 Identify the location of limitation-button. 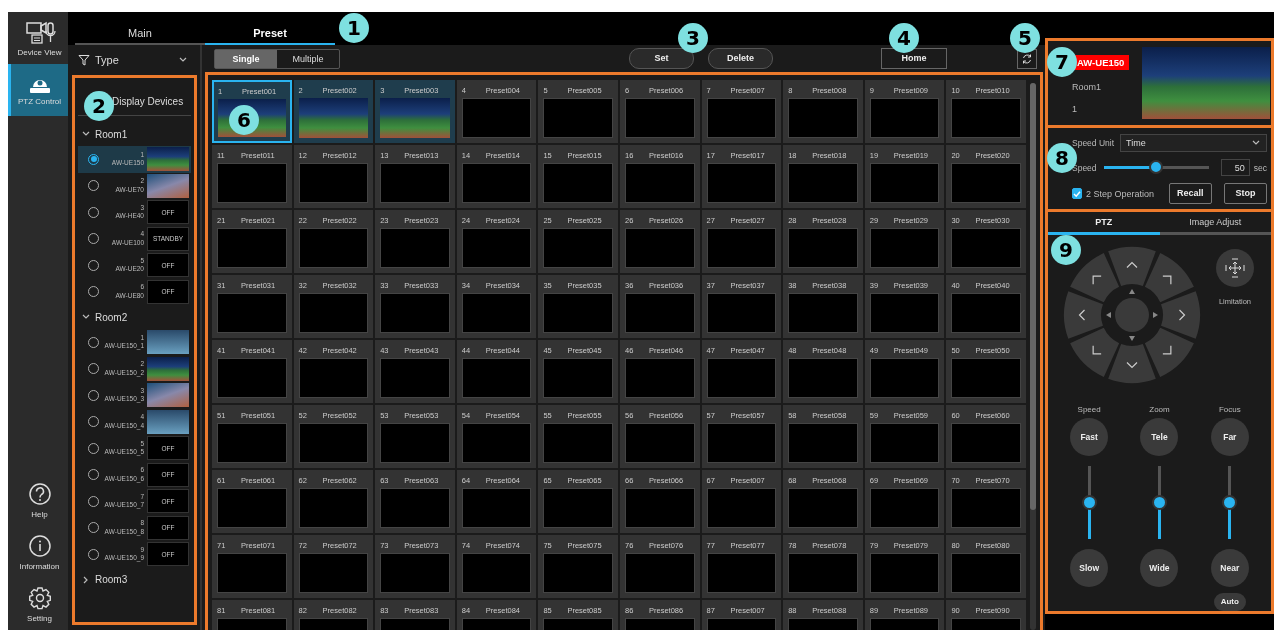
(1235, 268).